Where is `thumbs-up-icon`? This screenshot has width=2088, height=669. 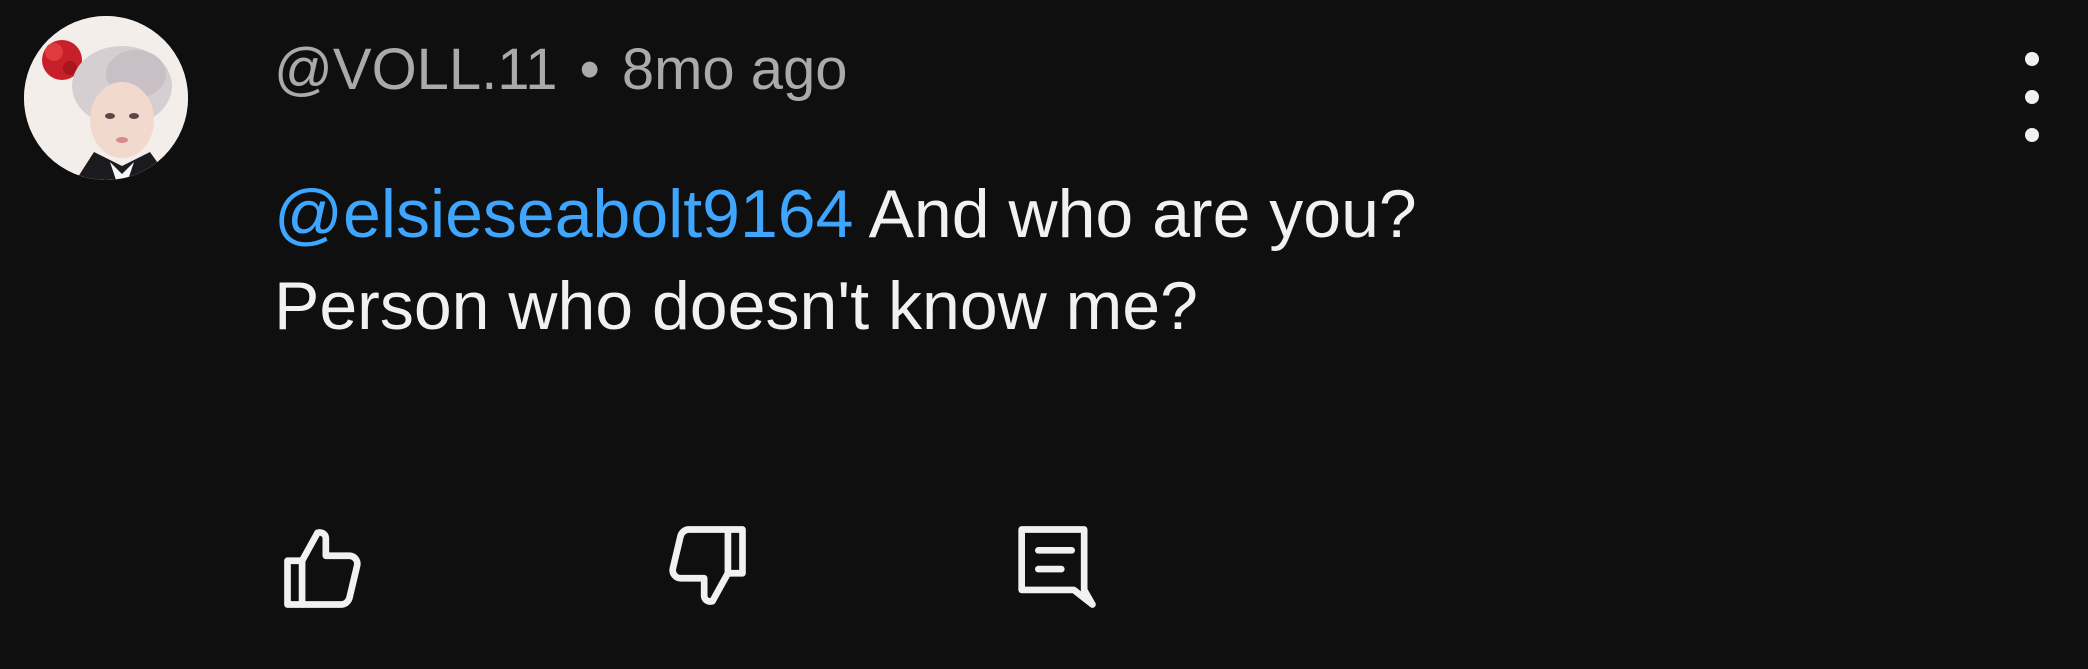 thumbs-up-icon is located at coordinates (322, 568).